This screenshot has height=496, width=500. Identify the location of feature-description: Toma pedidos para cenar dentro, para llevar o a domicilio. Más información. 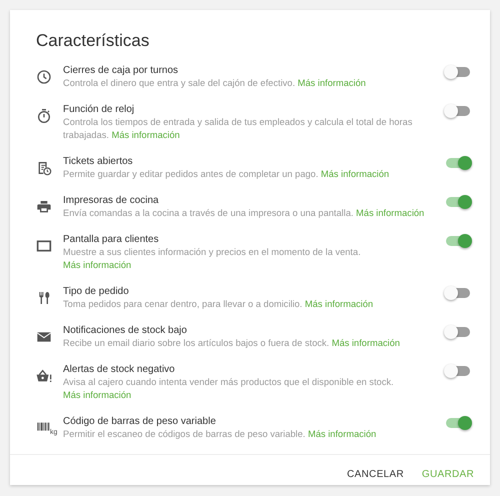
(218, 304).